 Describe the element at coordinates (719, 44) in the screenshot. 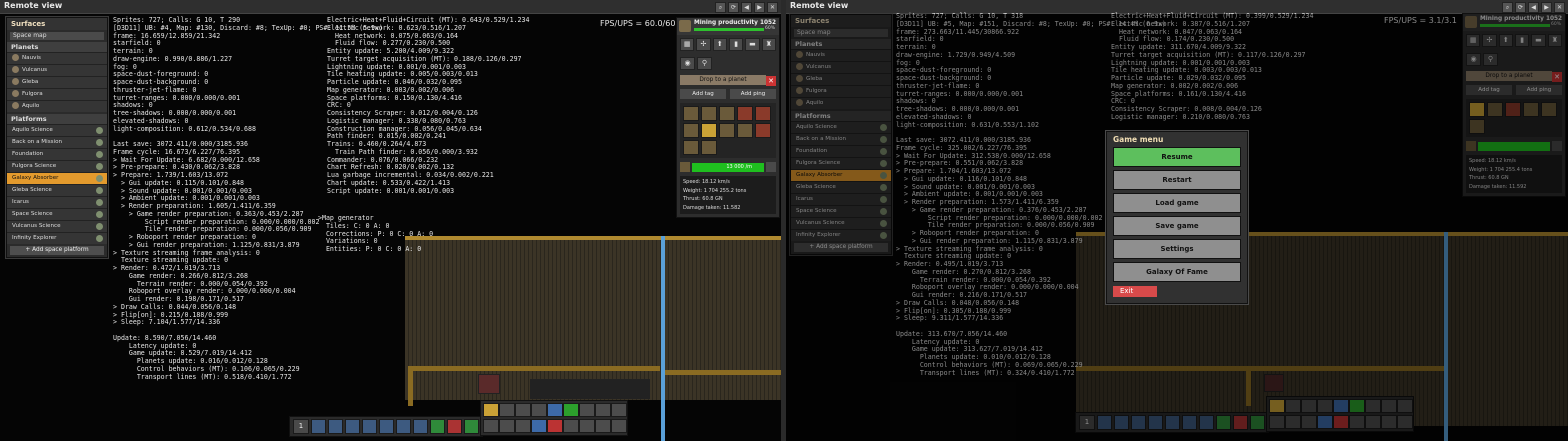

I see `rocket-icon: ⬆` at that location.